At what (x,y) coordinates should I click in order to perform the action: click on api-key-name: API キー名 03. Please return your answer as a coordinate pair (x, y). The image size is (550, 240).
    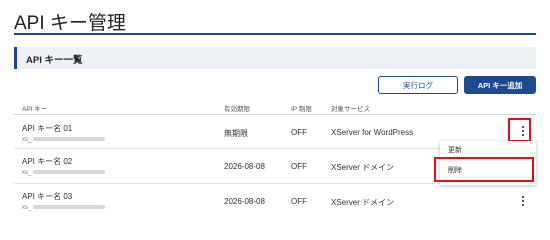
    Looking at the image, I should click on (47, 196).